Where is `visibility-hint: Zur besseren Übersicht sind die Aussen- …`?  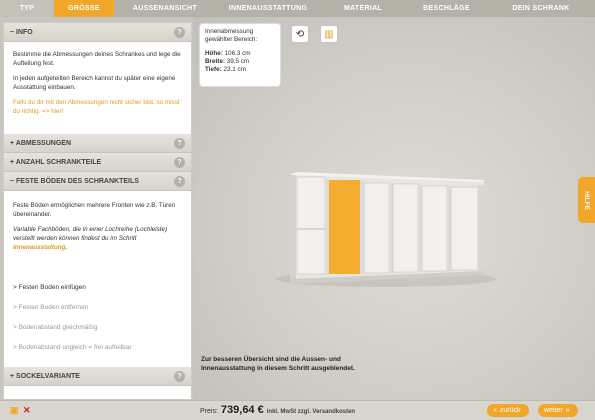 visibility-hint: Zur besseren Übersicht sind die Aussen- … is located at coordinates (278, 364).